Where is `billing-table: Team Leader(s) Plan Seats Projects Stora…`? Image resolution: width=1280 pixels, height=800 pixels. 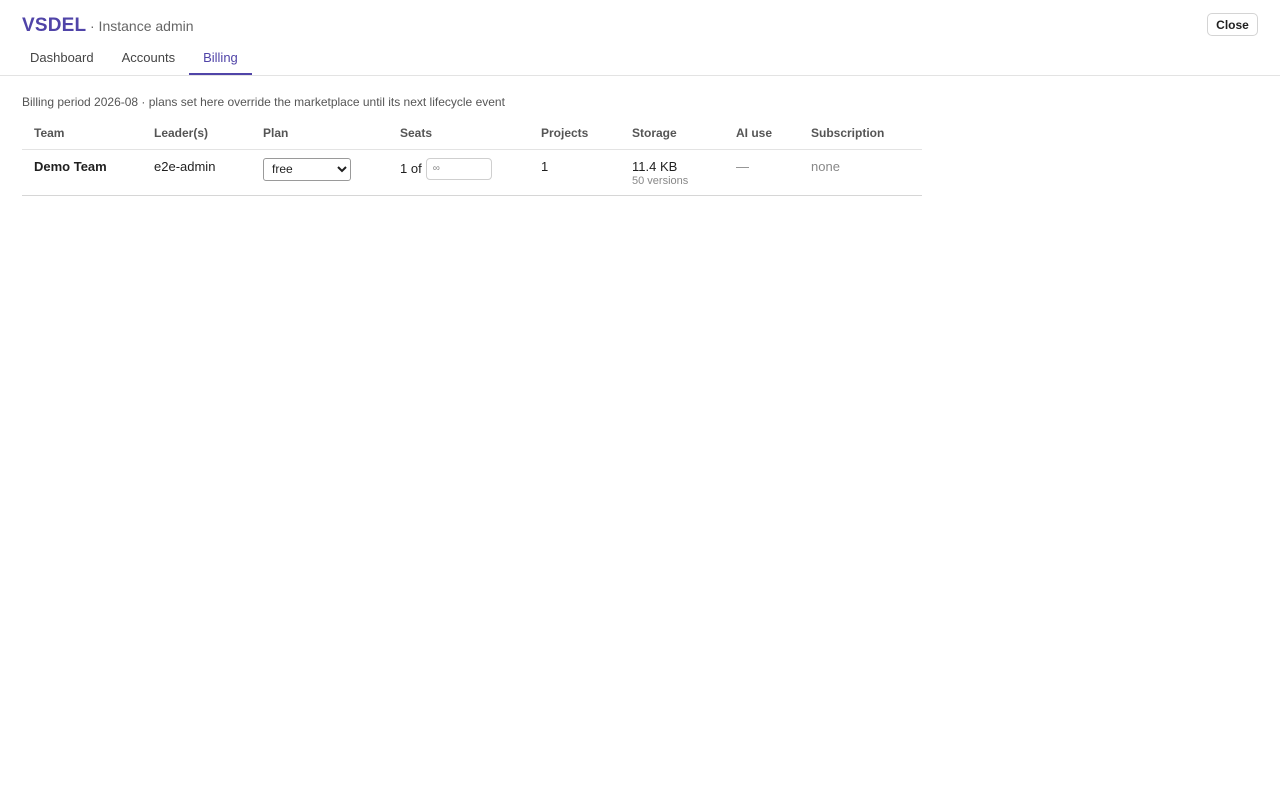 billing-table: Team Leader(s) Plan Seats Projects Stora… is located at coordinates (472, 156).